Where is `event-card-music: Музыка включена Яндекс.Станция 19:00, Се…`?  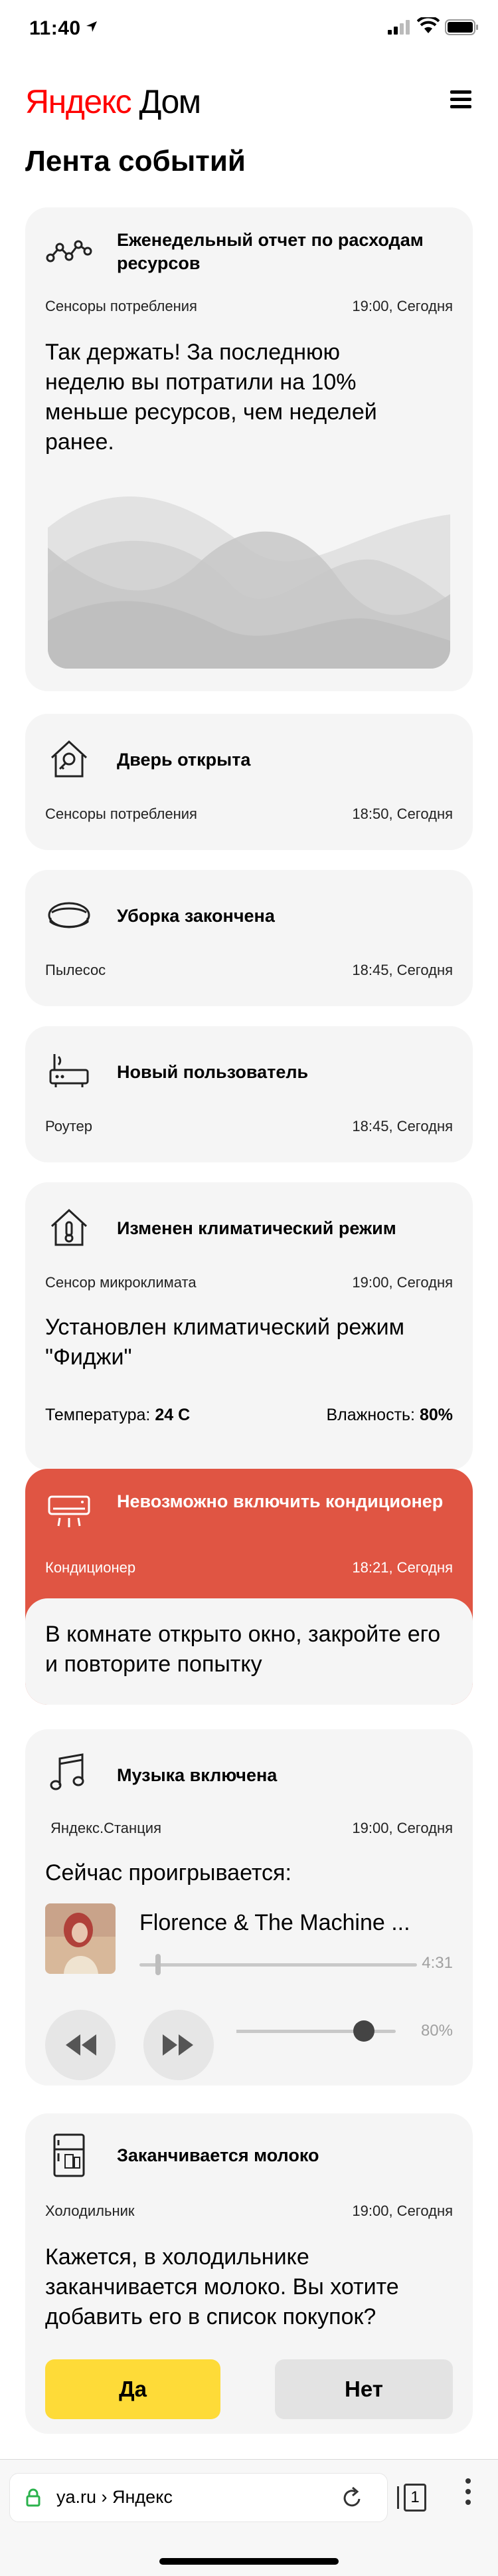 event-card-music: Музыка включена Яндекс.Станция 19:00, Се… is located at coordinates (249, 1907).